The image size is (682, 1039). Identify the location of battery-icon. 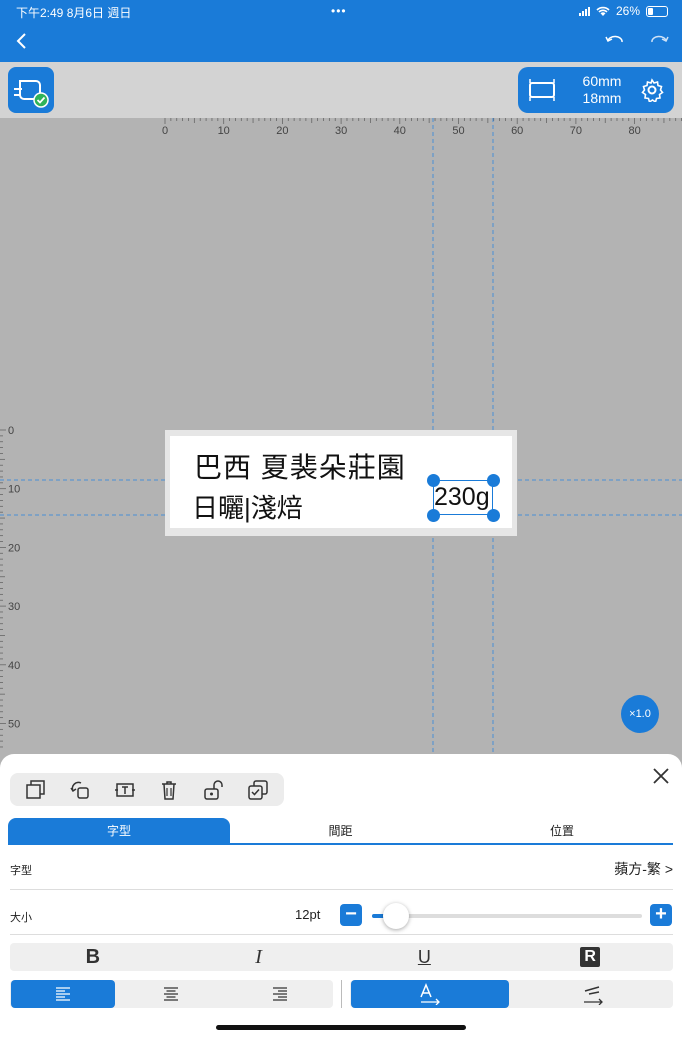
(657, 11).